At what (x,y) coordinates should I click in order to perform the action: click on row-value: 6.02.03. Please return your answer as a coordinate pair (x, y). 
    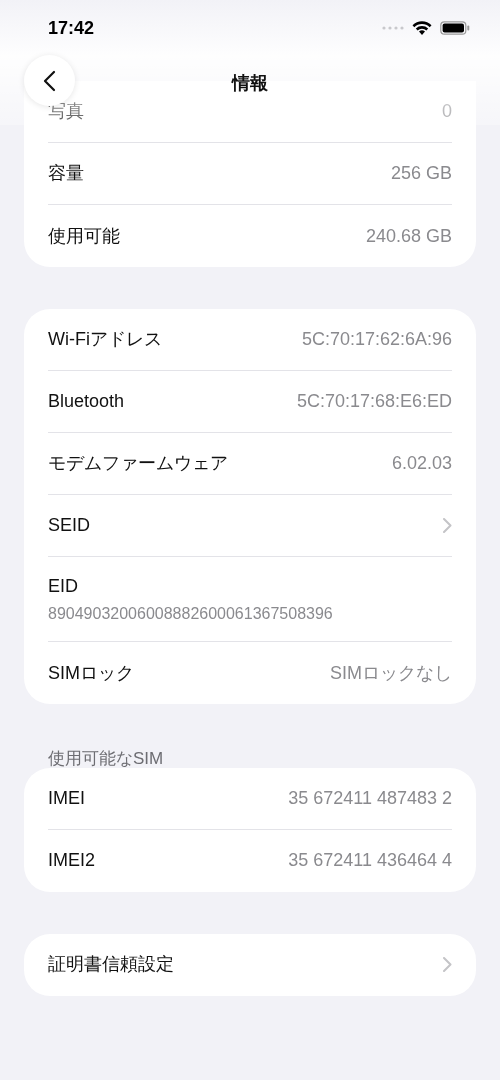
    Looking at the image, I should click on (421, 463).